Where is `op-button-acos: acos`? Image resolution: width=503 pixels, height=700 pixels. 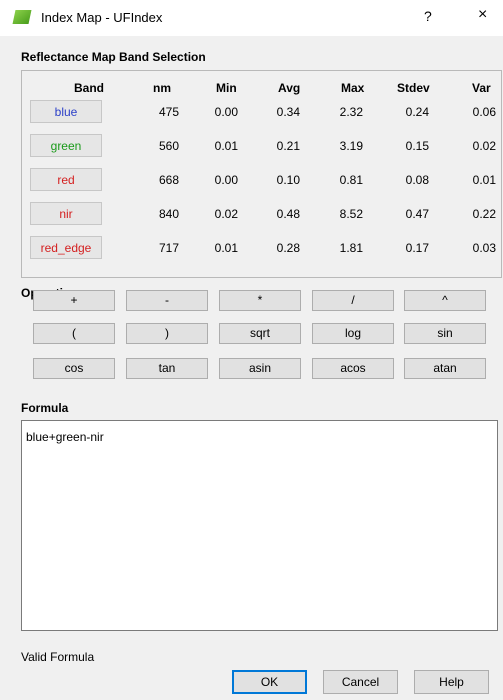
op-button-acos: acos is located at coordinates (353, 368).